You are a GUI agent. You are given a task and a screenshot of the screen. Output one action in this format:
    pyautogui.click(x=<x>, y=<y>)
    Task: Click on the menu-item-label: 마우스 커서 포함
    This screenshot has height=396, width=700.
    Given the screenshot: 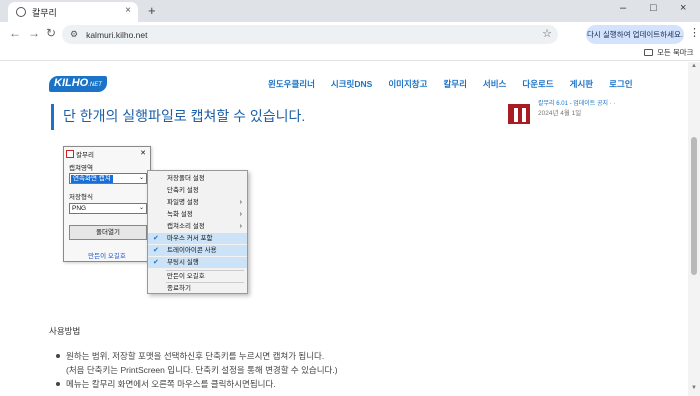 What is the action you would take?
    pyautogui.click(x=190, y=238)
    